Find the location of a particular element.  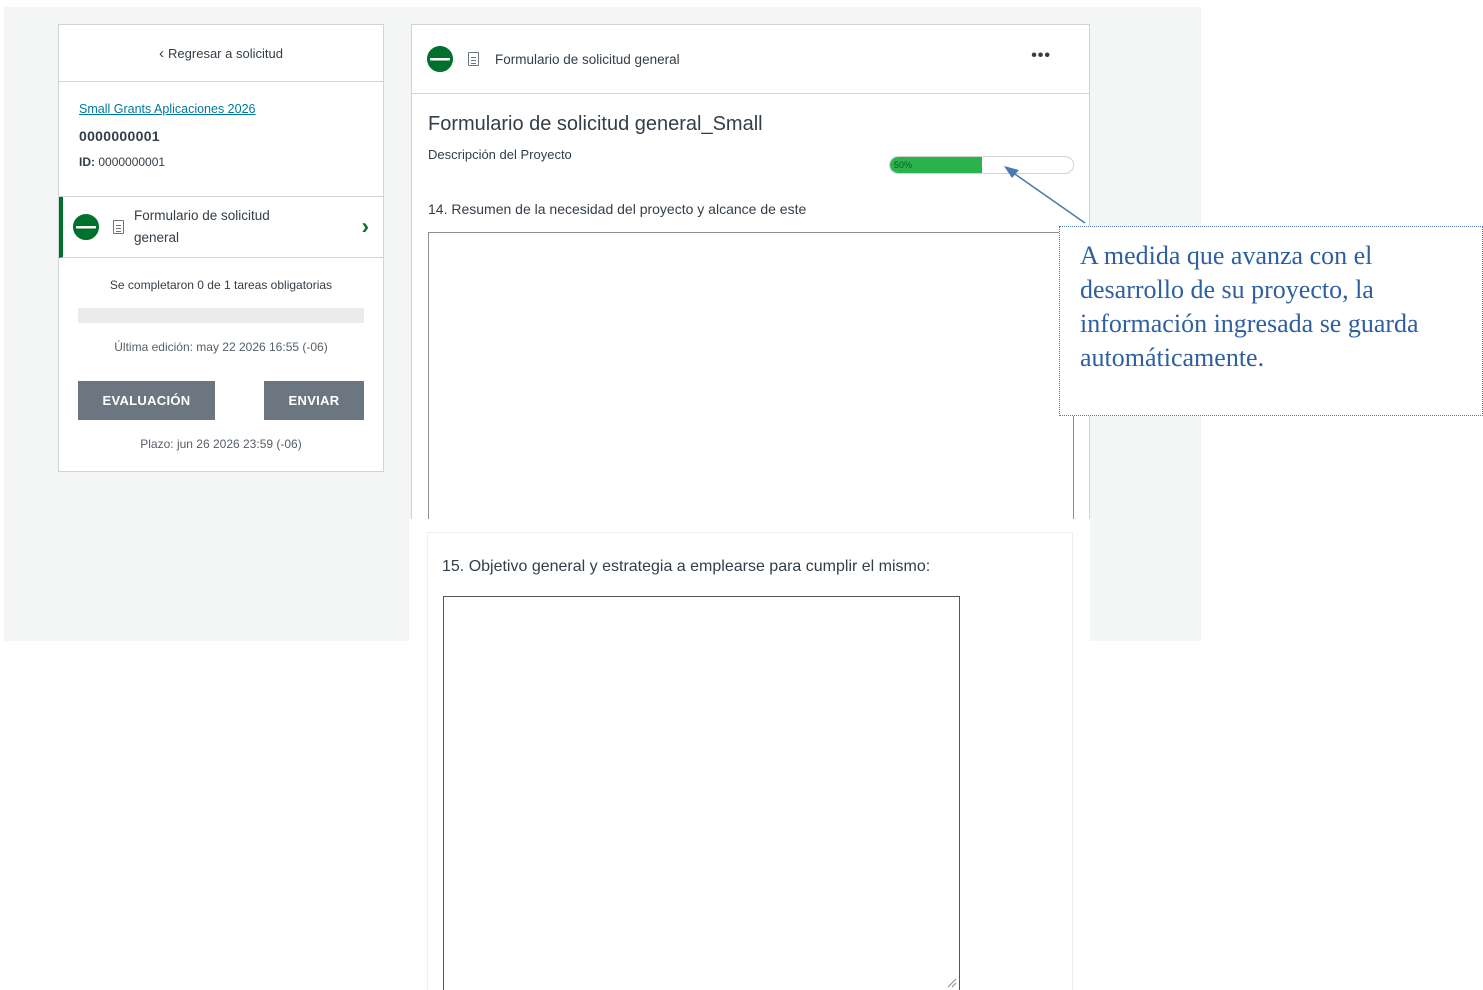

resize-grip-icon is located at coordinates (951, 982).